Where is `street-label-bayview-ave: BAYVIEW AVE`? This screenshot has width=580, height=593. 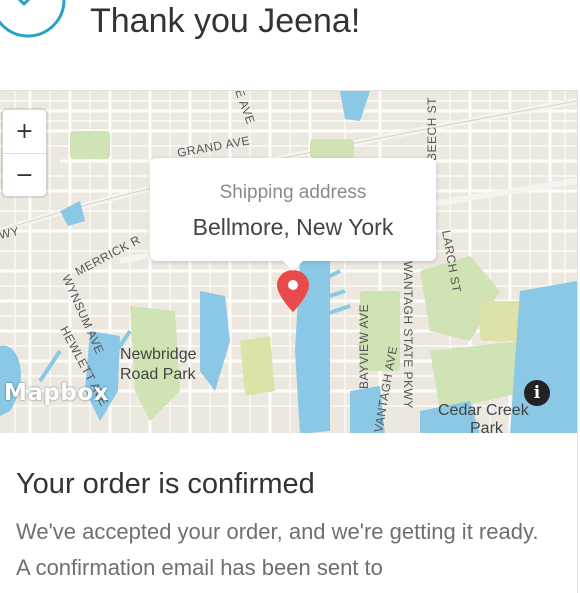 street-label-bayview-ave: BAYVIEW AVE is located at coordinates (364, 346).